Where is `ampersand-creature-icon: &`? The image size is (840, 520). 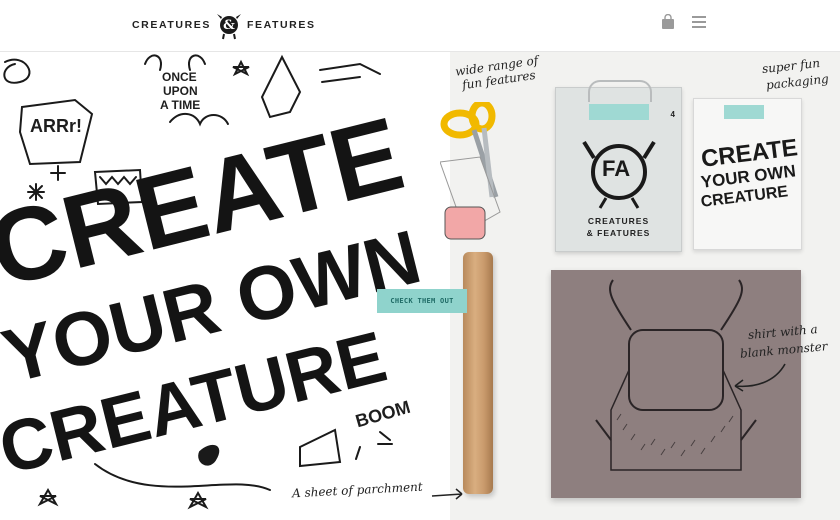 ampersand-creature-icon: & is located at coordinates (229, 25).